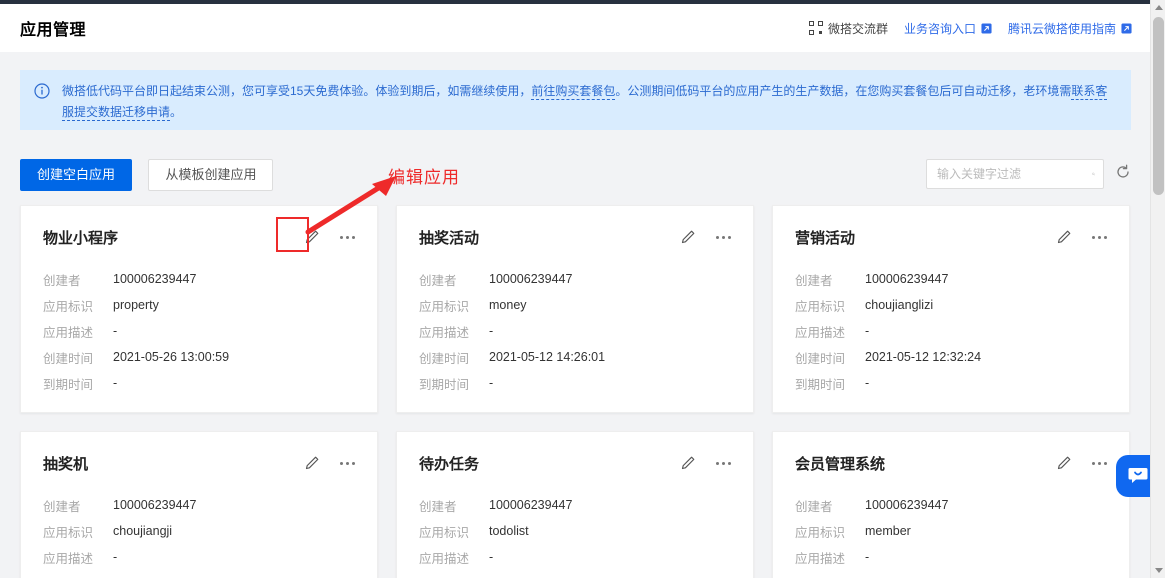 This screenshot has height=578, width=1165. Describe the element at coordinates (899, 305) in the screenshot. I see `field-value: choujianglizi` at that location.